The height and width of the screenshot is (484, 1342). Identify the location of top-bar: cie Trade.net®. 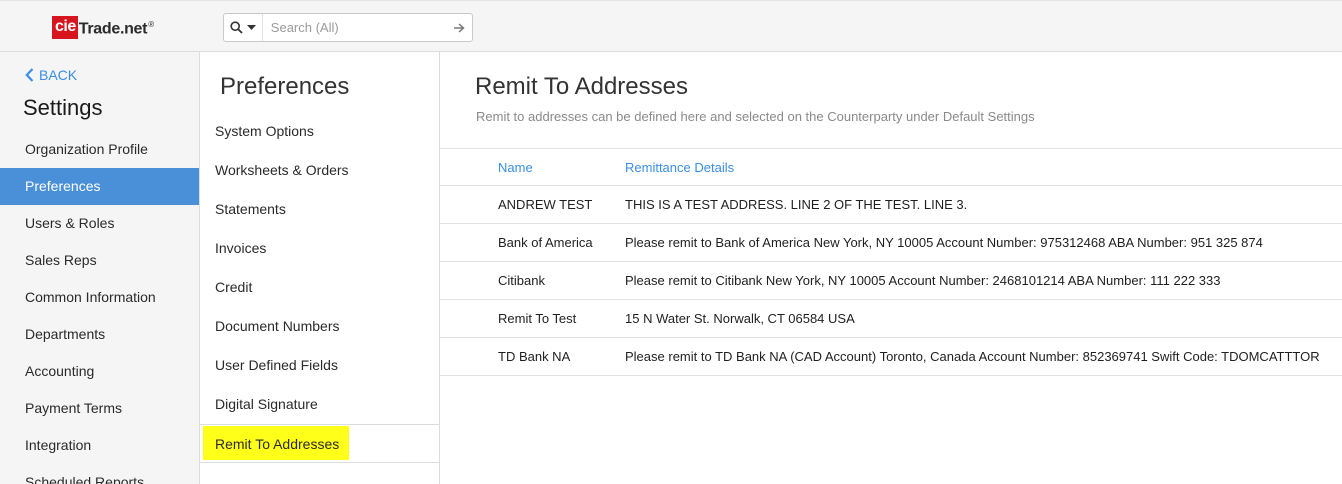
(671, 26).